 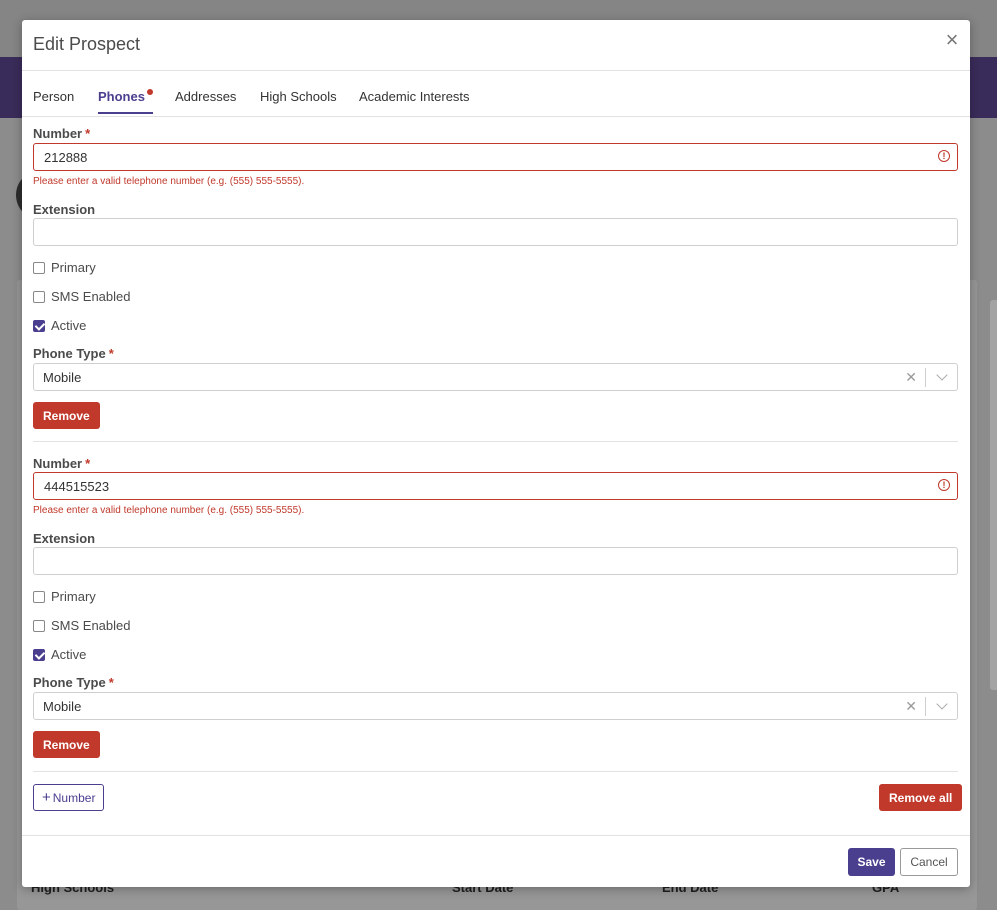 I want to click on phone-divider, so click(x=495, y=441).